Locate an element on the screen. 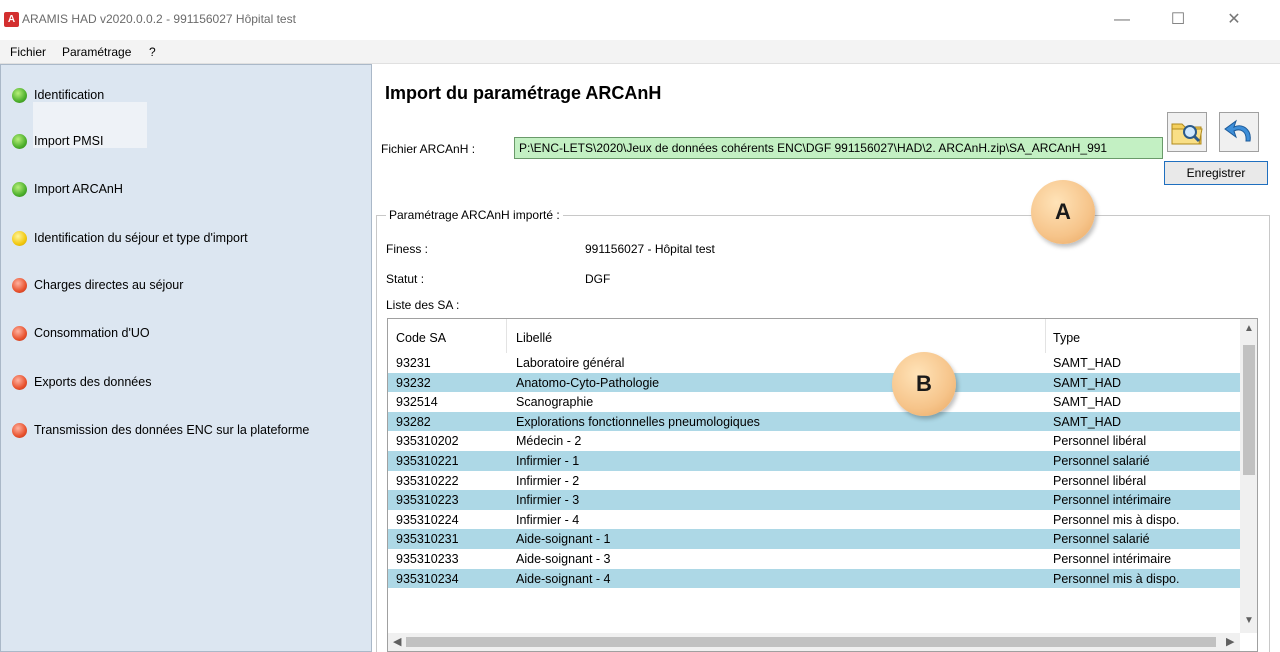  undo-button is located at coordinates (1239, 132).